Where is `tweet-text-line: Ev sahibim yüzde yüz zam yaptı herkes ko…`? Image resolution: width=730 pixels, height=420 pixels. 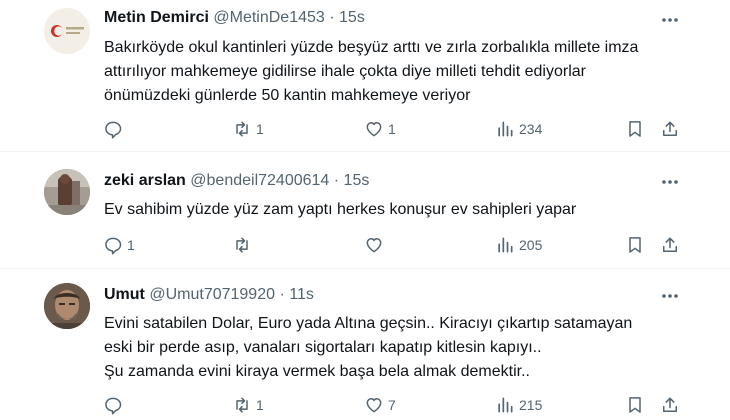
tweet-text-line: Ev sahibim yüzde yüz zam yaptı herkes ko… is located at coordinates (340, 209).